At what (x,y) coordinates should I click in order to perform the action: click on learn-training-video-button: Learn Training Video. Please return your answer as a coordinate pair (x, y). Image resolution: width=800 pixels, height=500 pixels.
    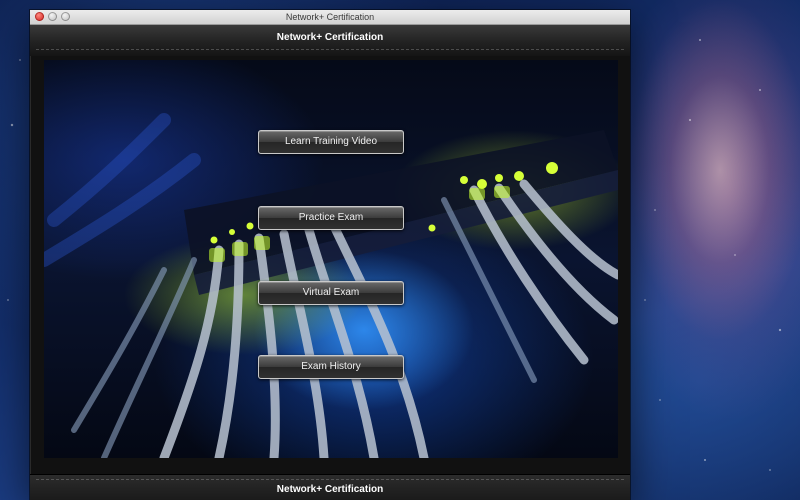
    Looking at the image, I should click on (331, 142).